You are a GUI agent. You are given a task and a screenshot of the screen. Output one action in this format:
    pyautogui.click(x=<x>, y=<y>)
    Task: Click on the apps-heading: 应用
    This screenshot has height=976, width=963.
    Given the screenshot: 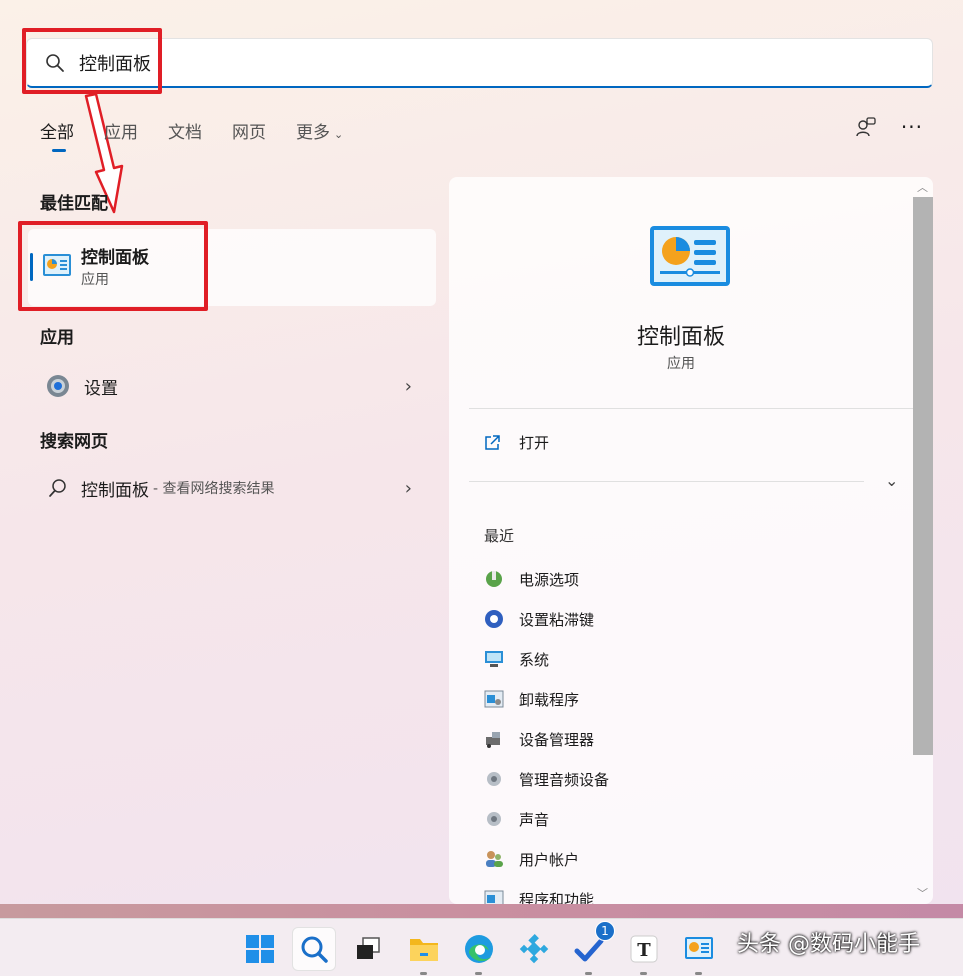 What is the action you would take?
    pyautogui.click(x=57, y=338)
    